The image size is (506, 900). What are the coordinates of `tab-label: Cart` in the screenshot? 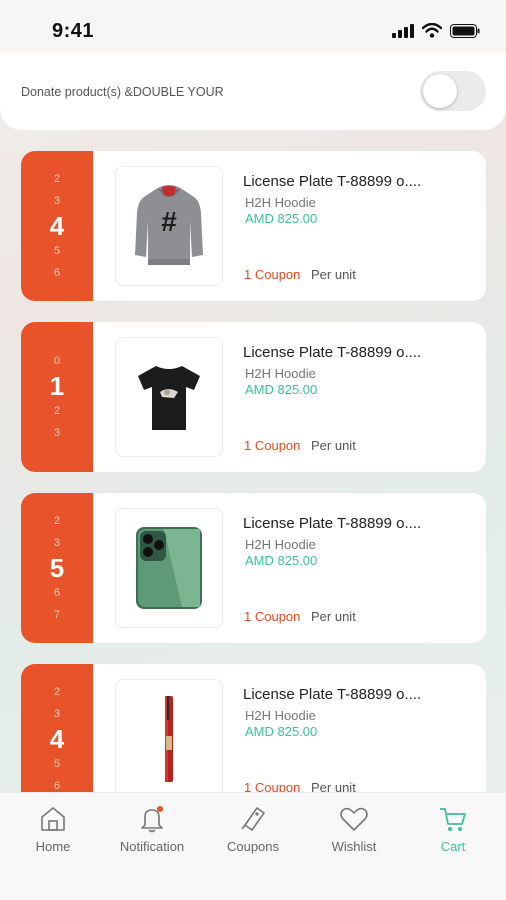 It's located at (453, 846).